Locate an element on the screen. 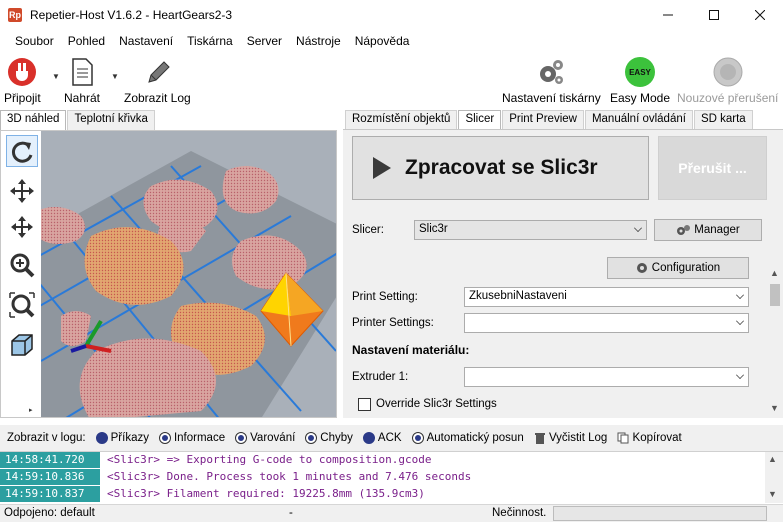 The width and height of the screenshot is (783, 522). printer-settings-label: Printer Settings: is located at coordinates (393, 323).